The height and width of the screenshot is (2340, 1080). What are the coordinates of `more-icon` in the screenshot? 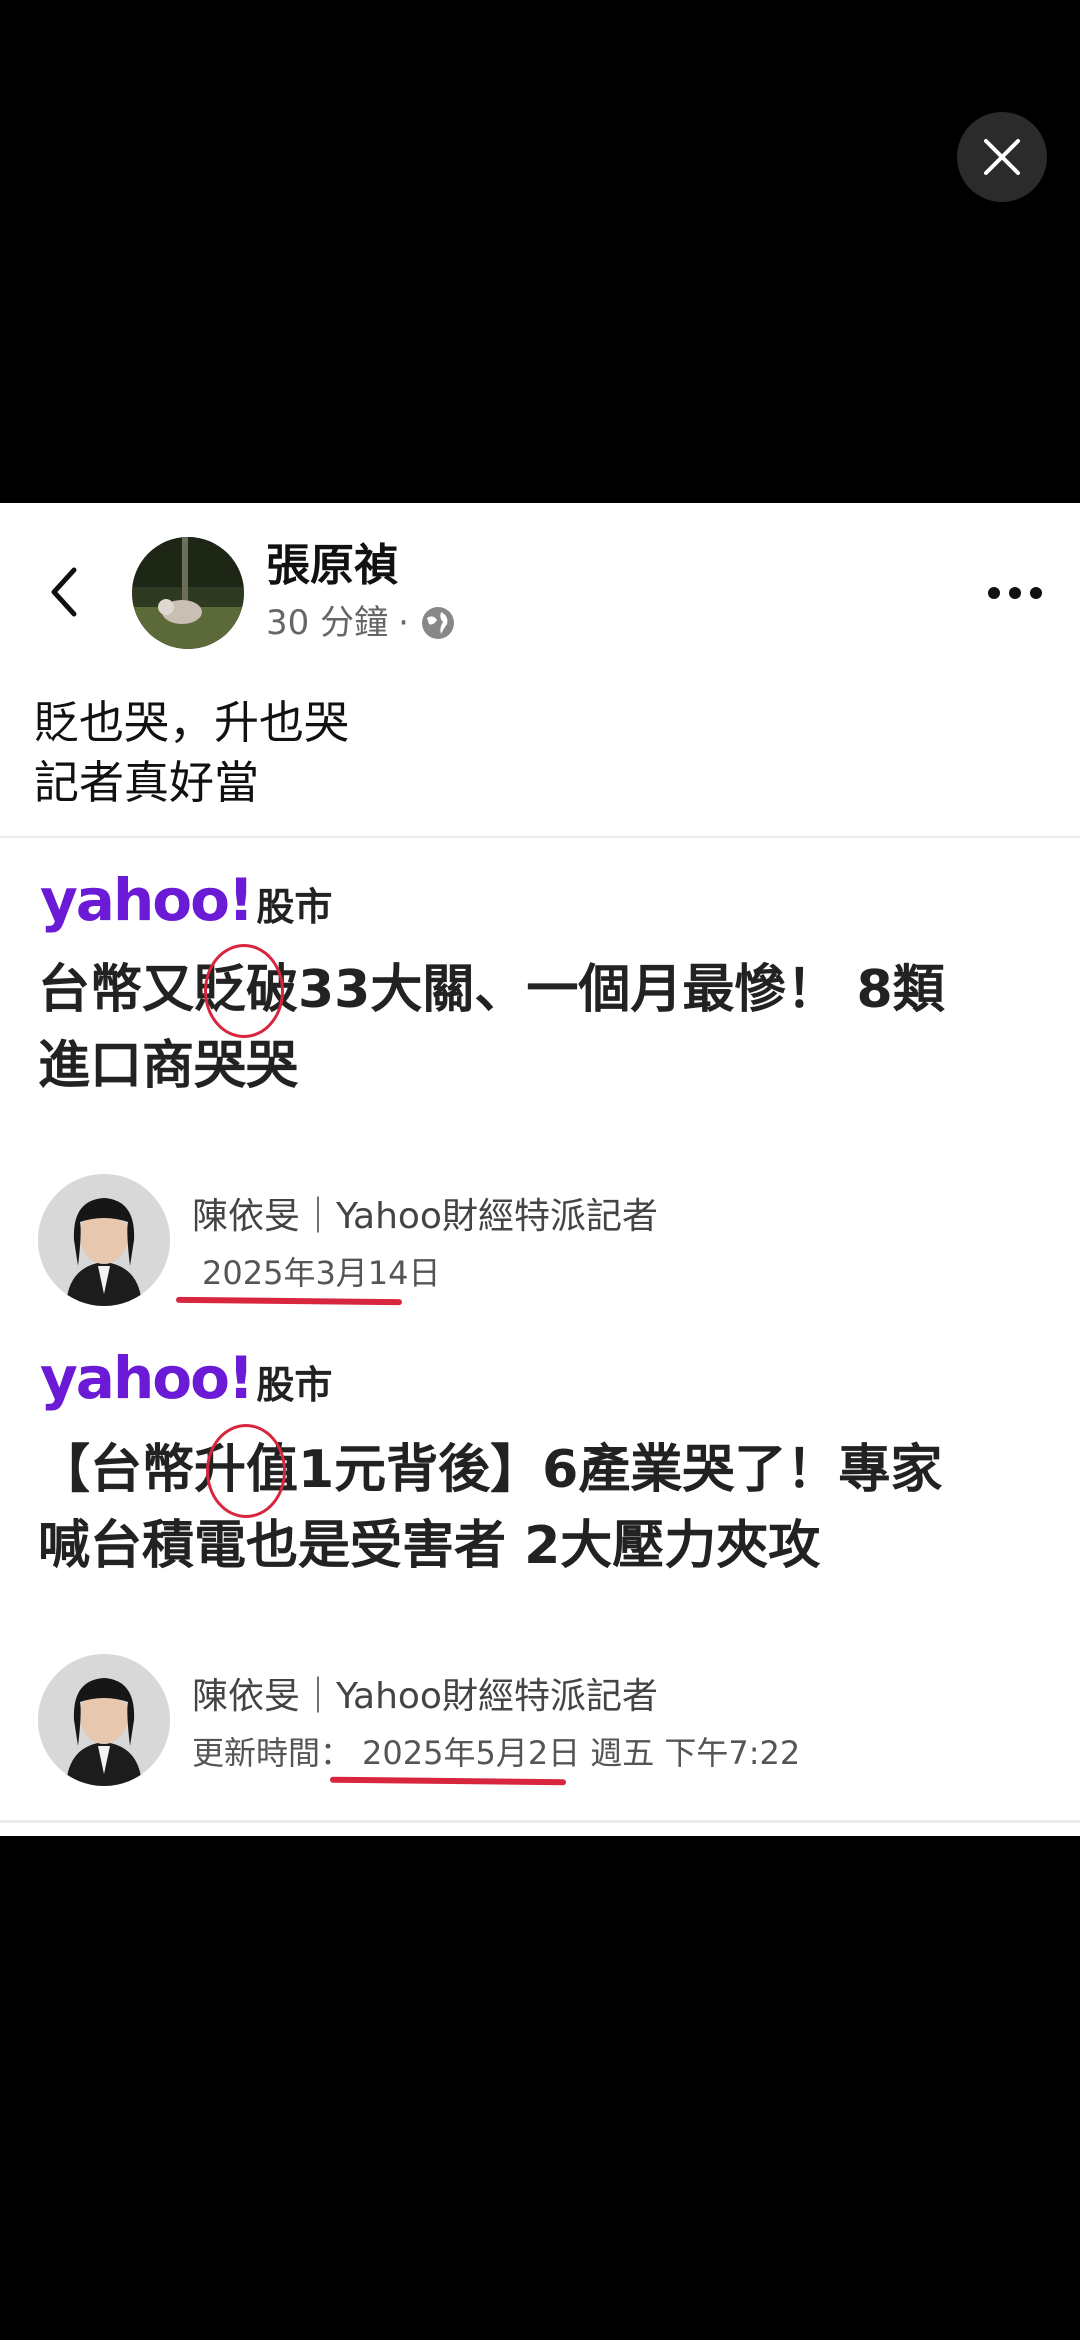 It's located at (1015, 593).